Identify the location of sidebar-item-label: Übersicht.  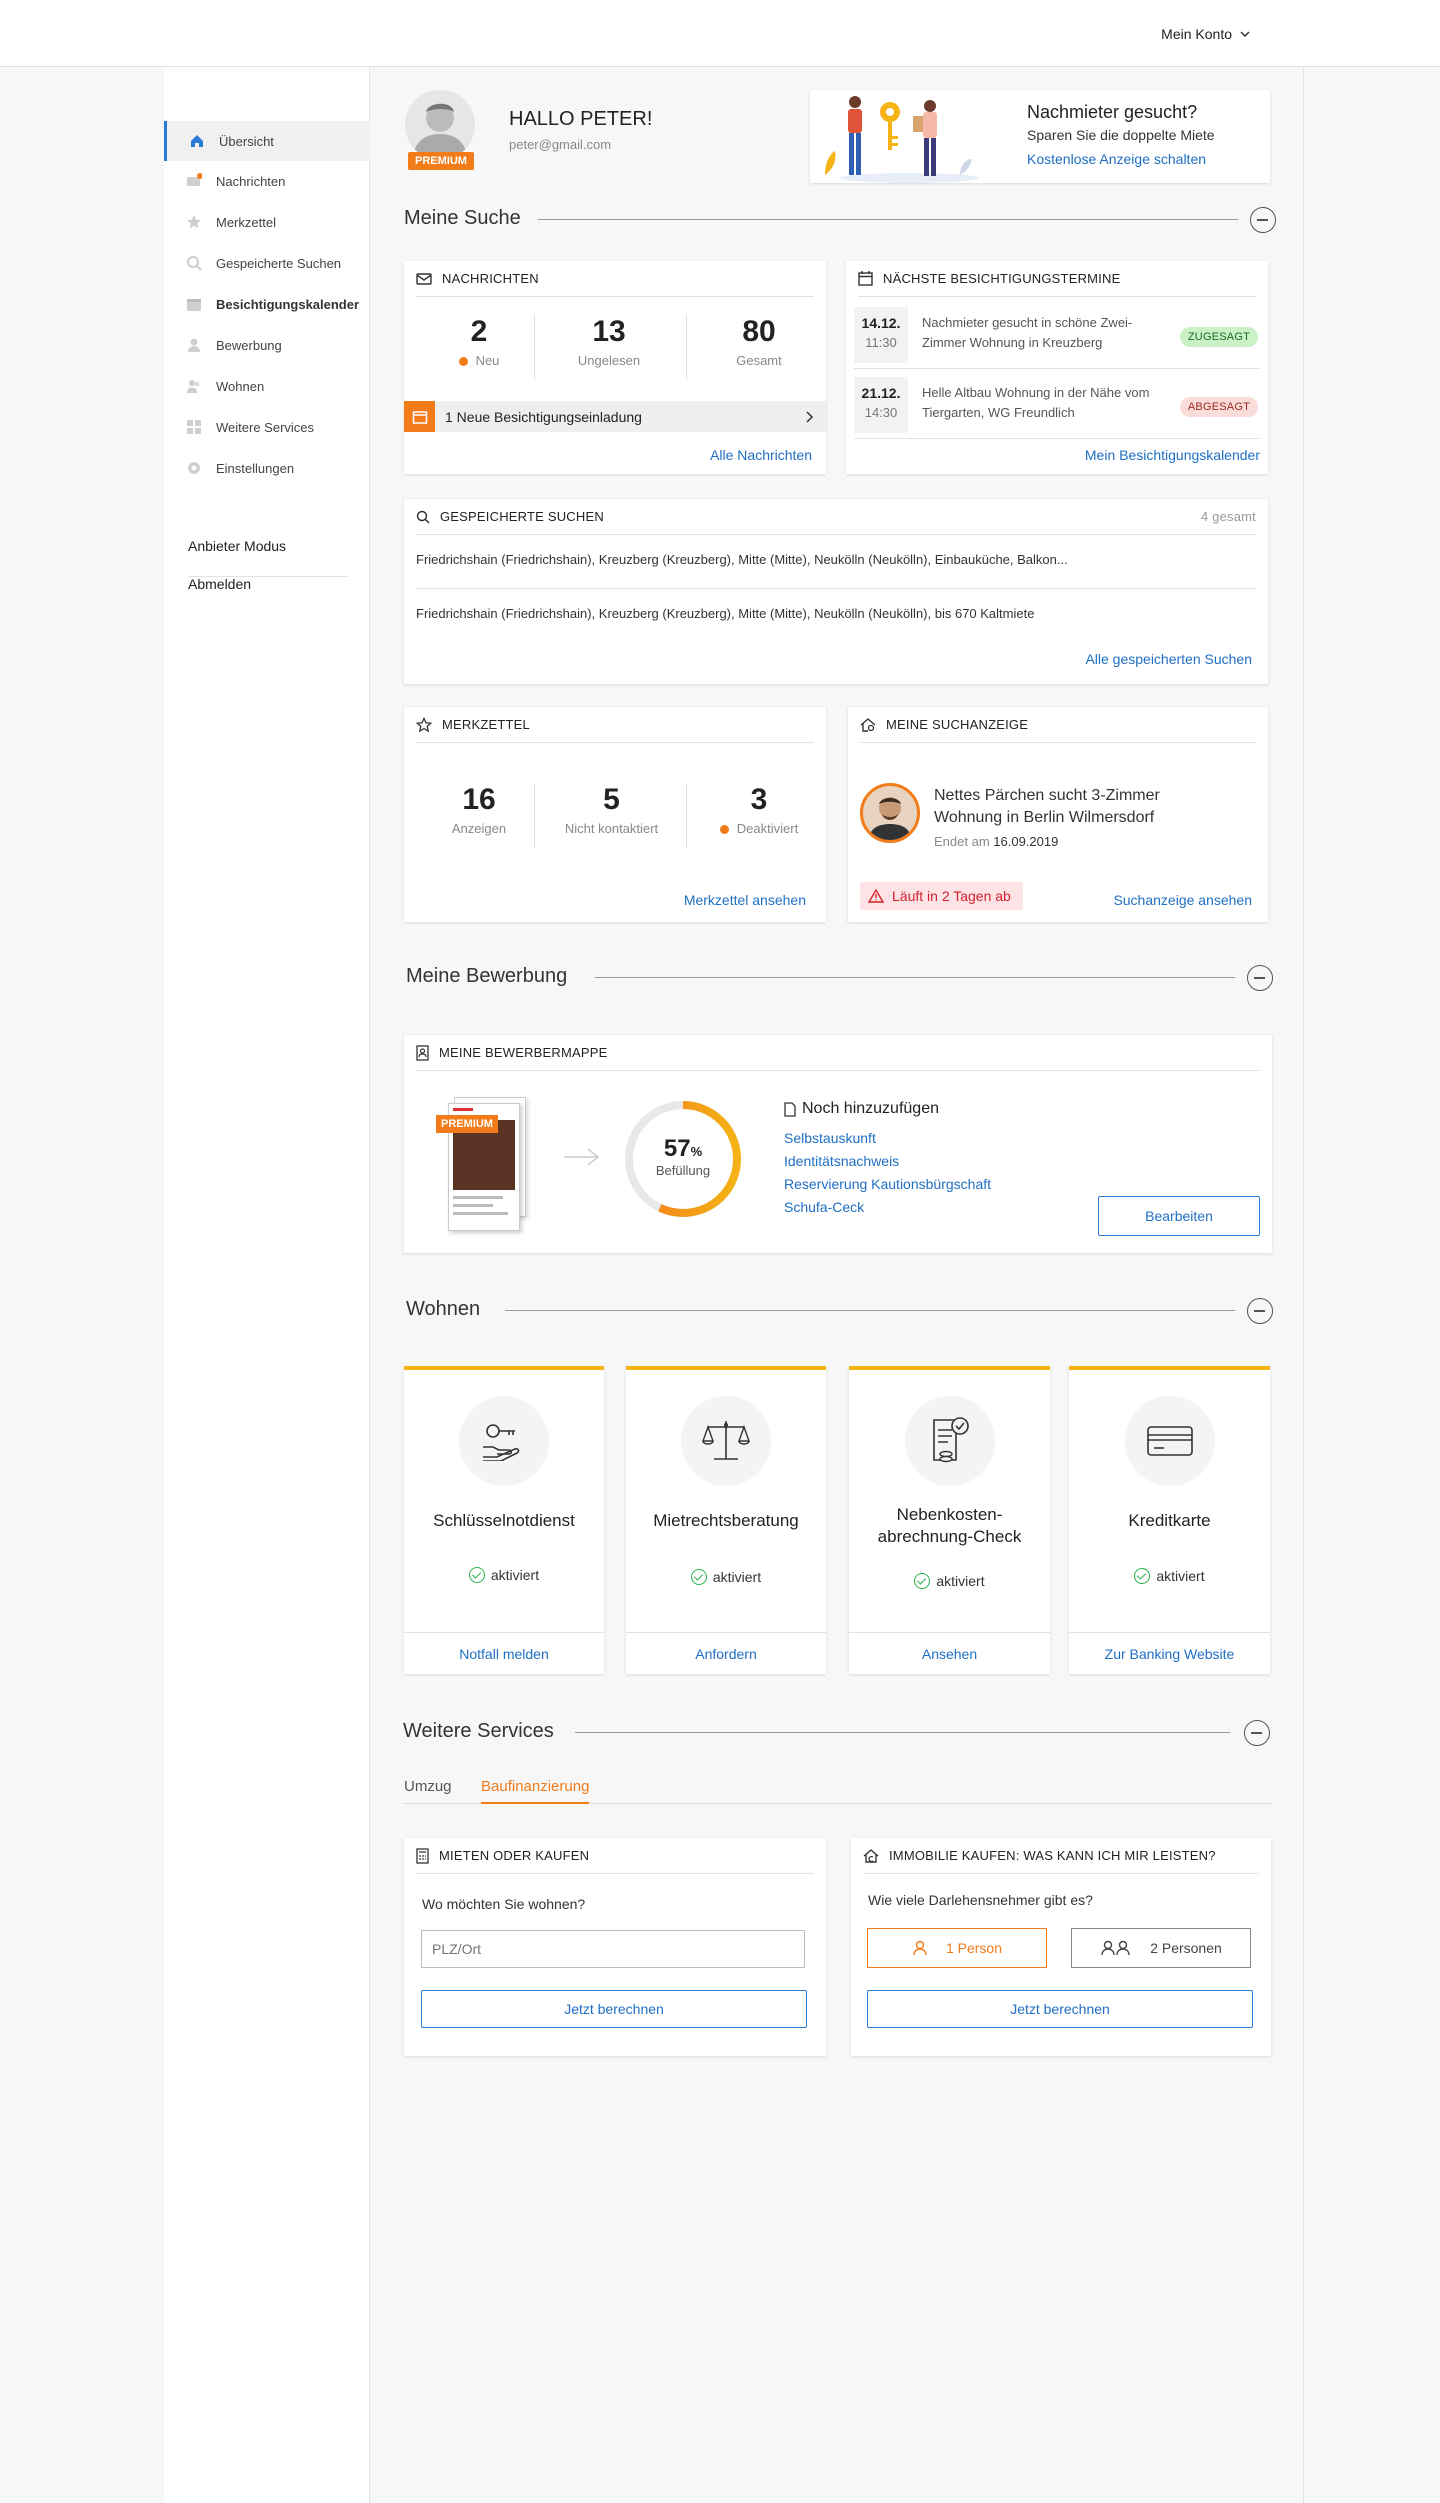
(246, 141).